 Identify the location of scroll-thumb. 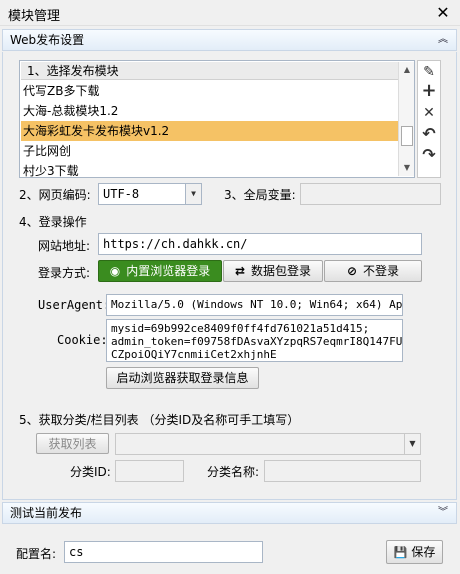
(407, 136).